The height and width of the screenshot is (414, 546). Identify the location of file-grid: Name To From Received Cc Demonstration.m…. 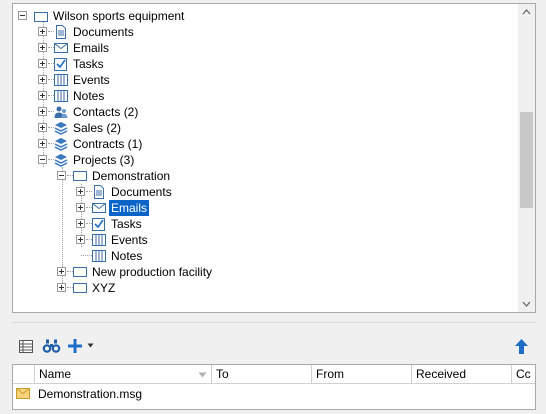
(274, 387).